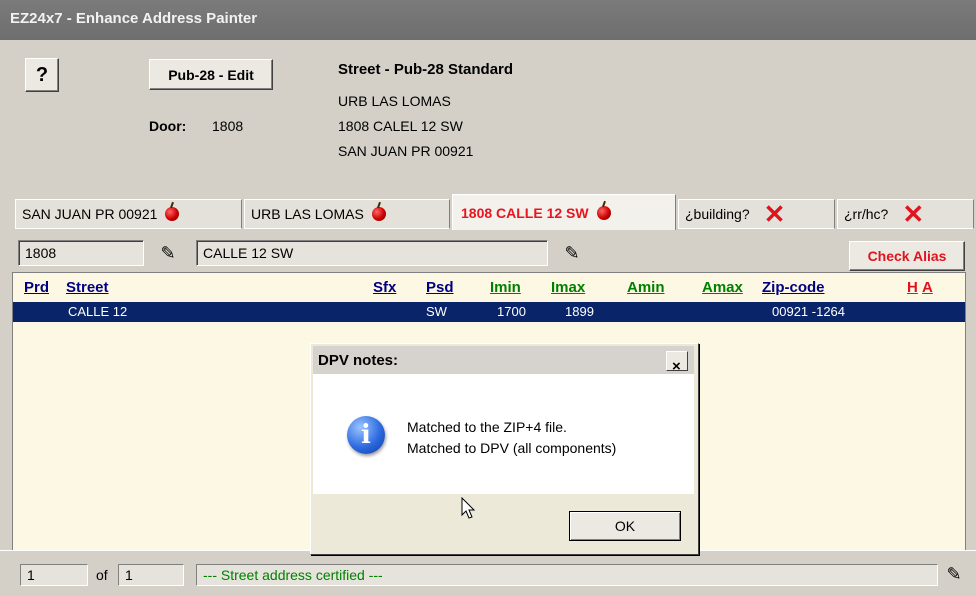 The width and height of the screenshot is (976, 596). I want to click on tab-rr-hc: ¿rr/hc? ✕, so click(905, 214).